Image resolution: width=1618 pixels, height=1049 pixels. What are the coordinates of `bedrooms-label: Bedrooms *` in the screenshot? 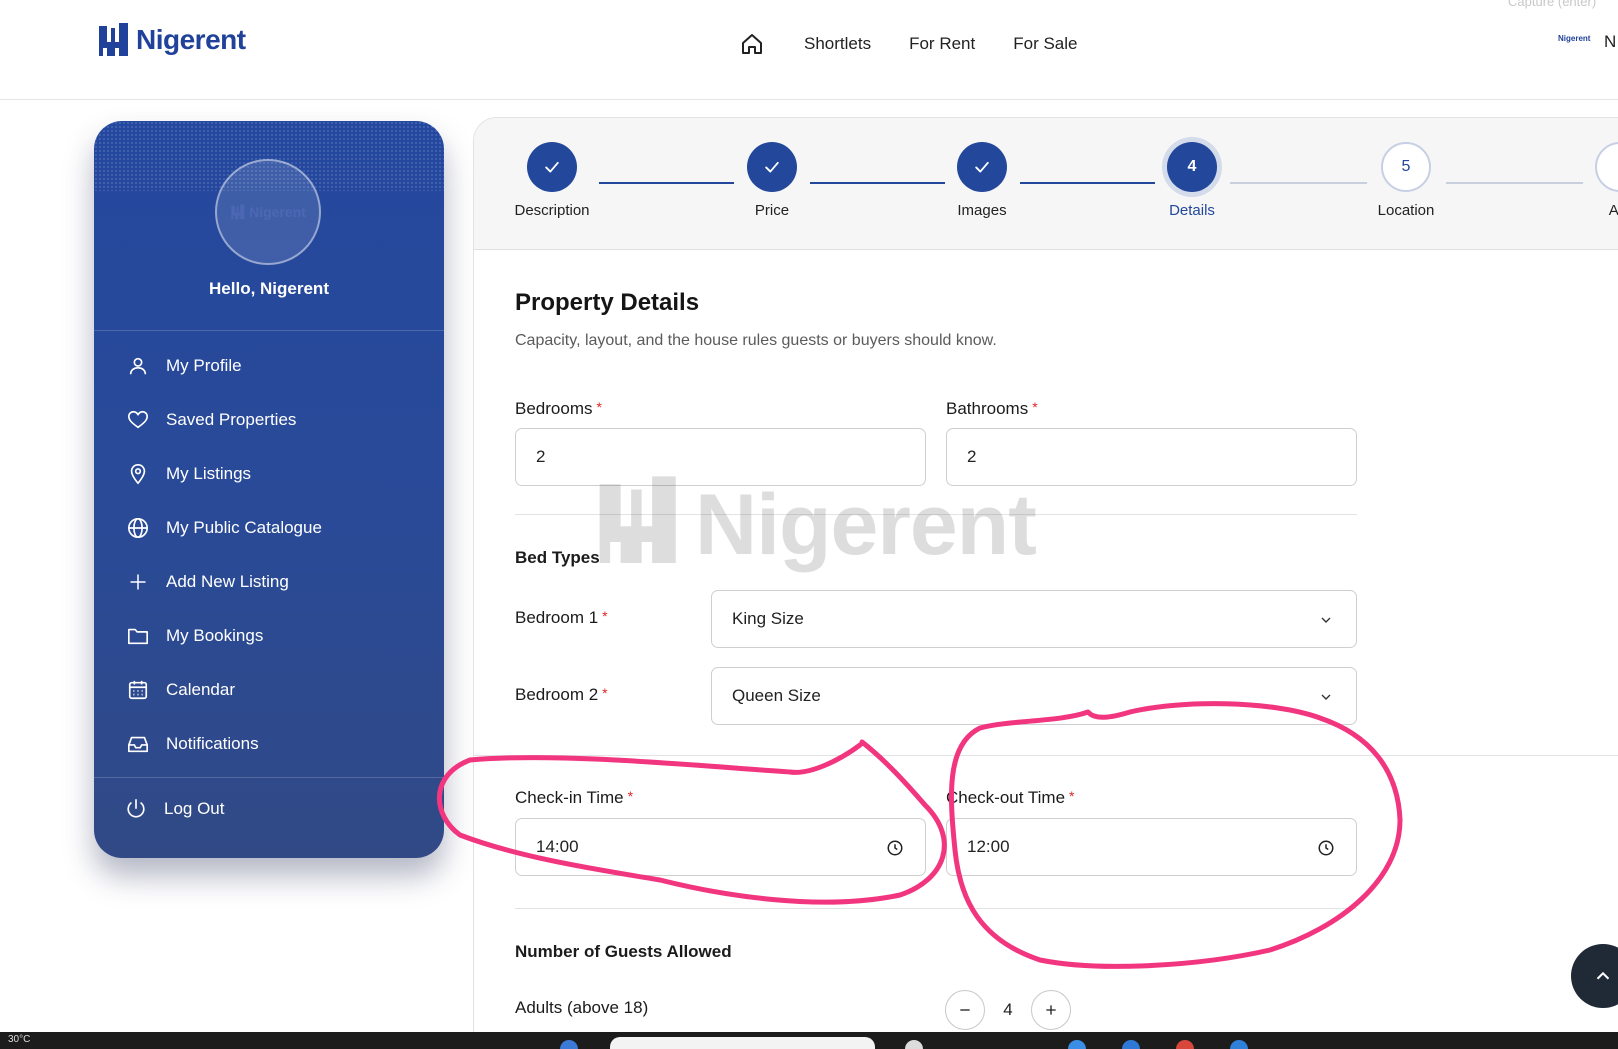 It's located at (558, 409).